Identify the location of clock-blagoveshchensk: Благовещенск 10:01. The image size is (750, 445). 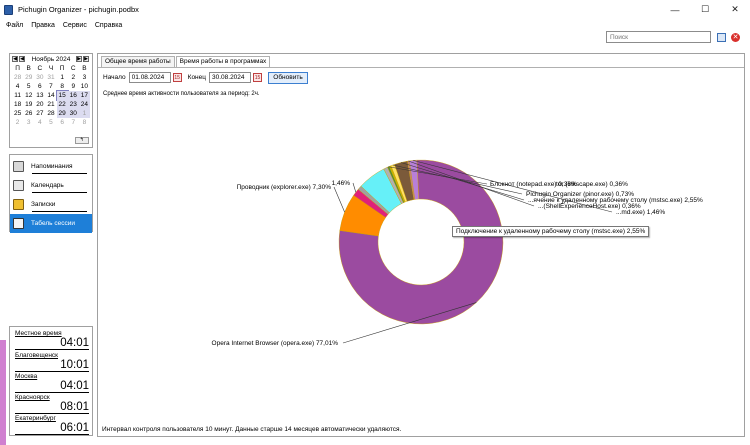
(52, 362).